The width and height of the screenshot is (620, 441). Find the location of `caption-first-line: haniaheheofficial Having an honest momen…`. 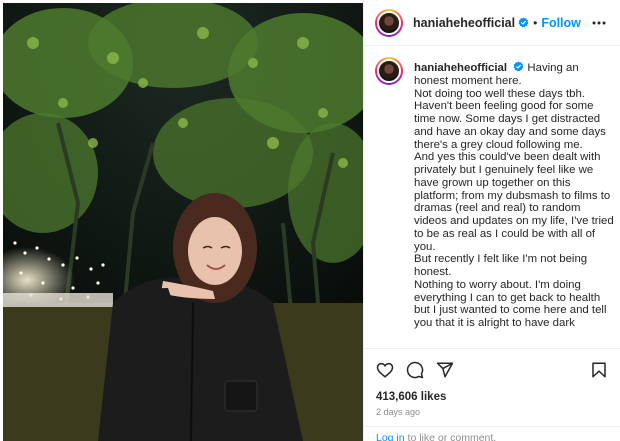

caption-first-line: haniaheheofficial Having an honest momen… is located at coordinates (514, 74).